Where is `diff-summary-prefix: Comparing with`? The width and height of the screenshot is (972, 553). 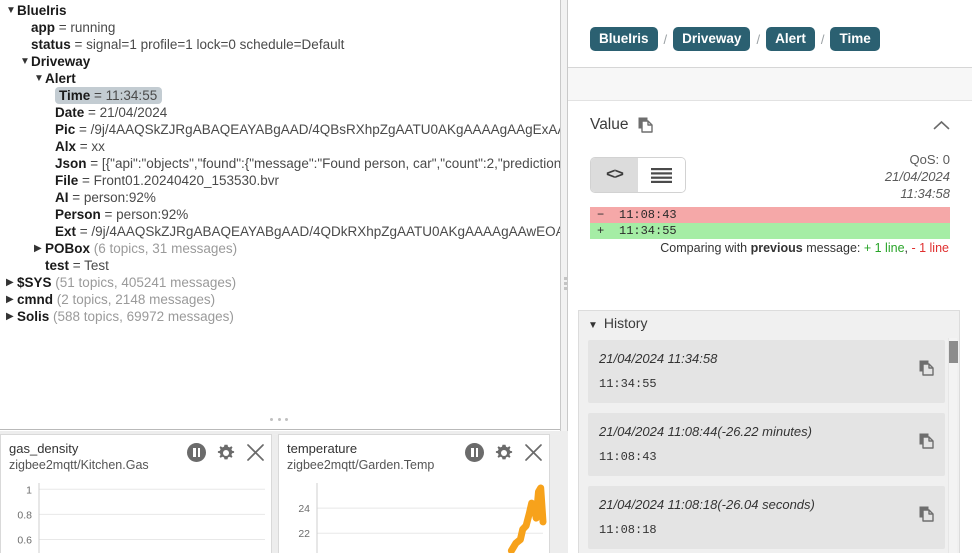
diff-summary-prefix: Comparing with is located at coordinates (705, 248).